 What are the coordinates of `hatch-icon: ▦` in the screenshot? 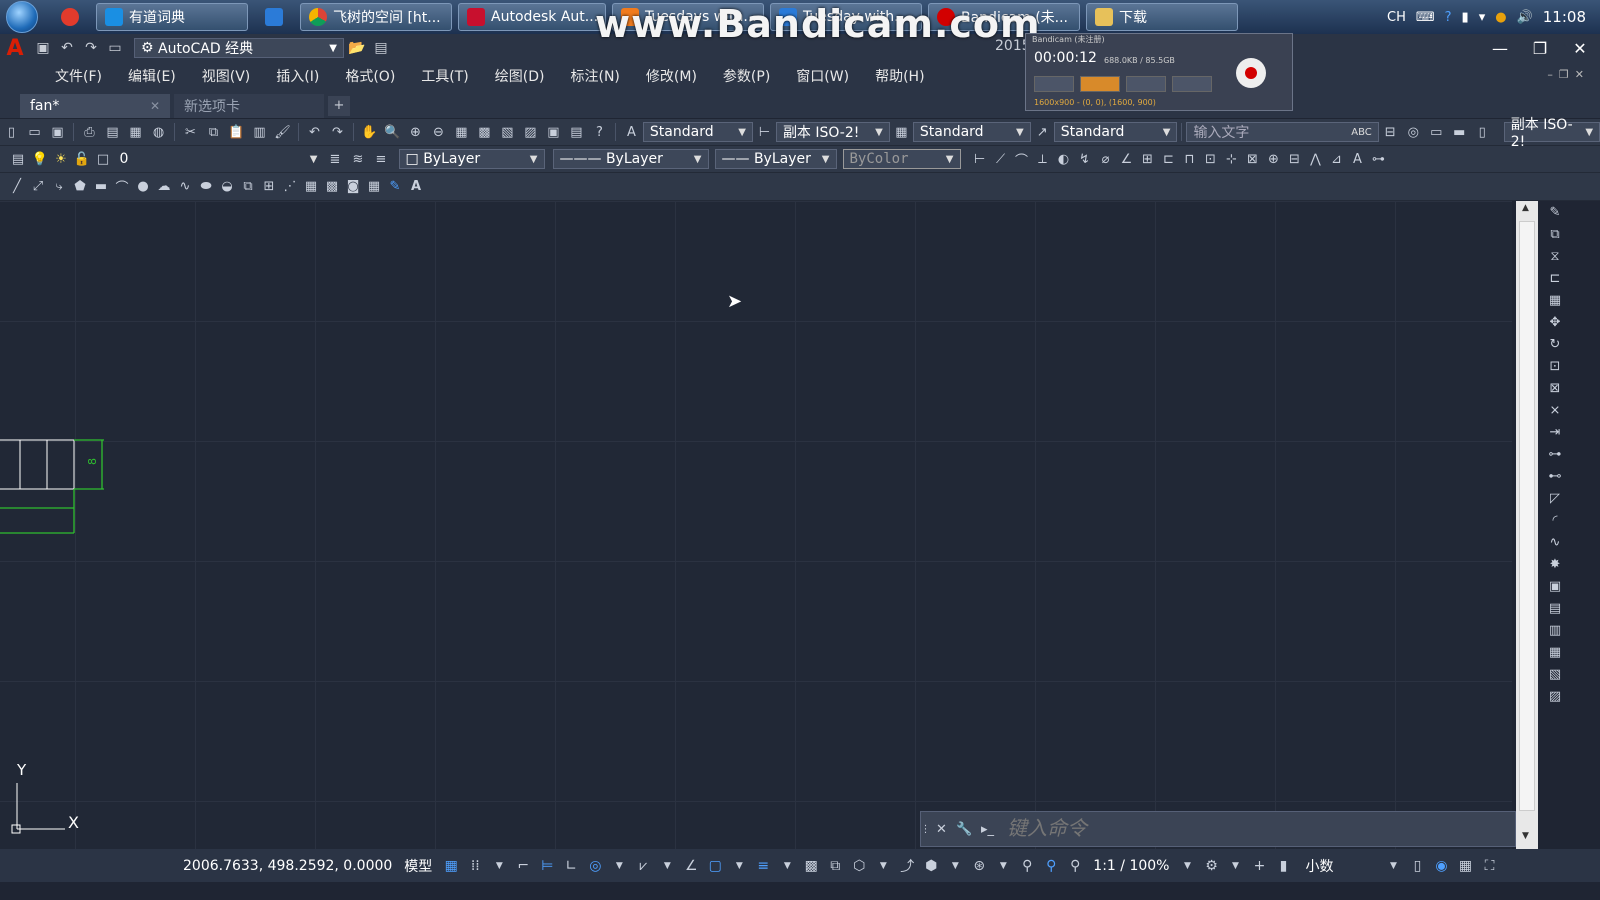 It's located at (311, 187).